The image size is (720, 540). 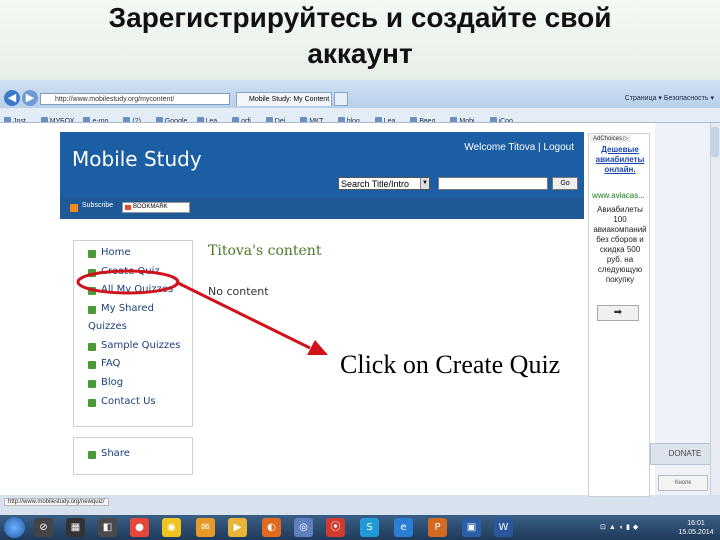 What do you see at coordinates (620, 527) in the screenshot?
I see `system-tray: ⊡▲◖▮◆` at bounding box center [620, 527].